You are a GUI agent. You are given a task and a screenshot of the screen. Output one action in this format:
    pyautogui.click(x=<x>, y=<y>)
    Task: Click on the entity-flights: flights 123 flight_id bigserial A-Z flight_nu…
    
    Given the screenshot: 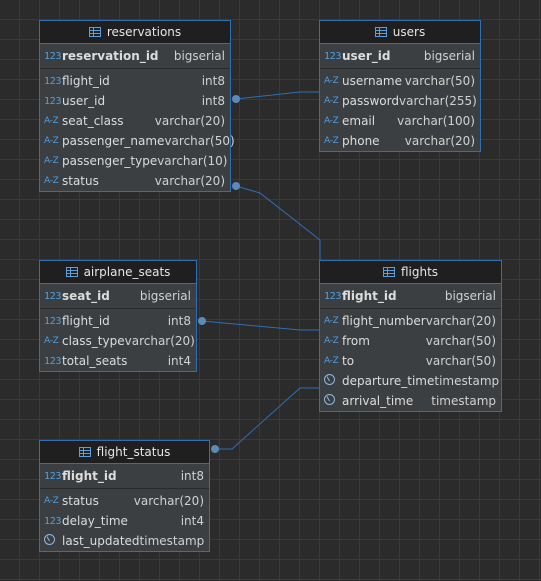 What is the action you would take?
    pyautogui.click(x=410, y=336)
    